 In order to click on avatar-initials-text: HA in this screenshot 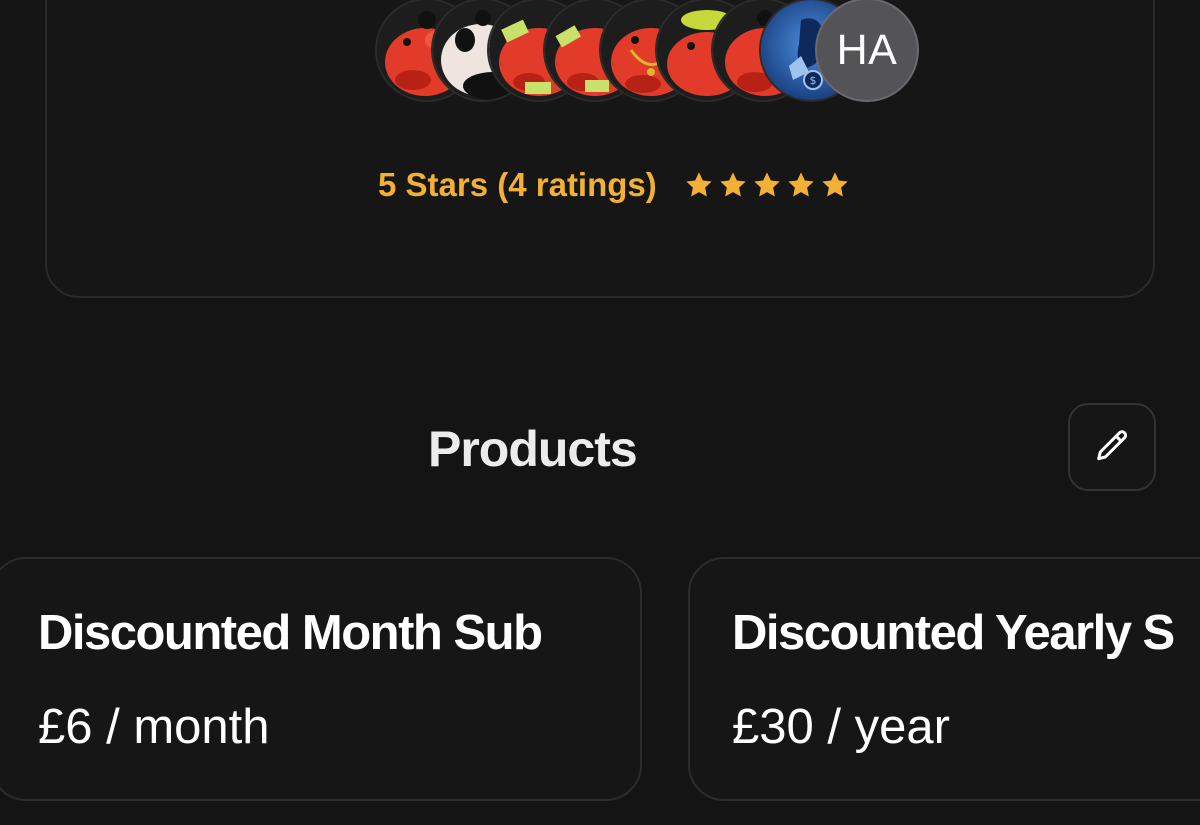, I will do `click(867, 49)`.